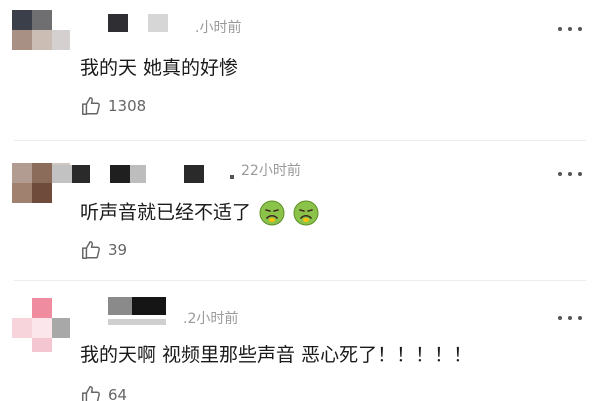 The image size is (600, 401). What do you see at coordinates (103, 250) in the screenshot?
I see `like-button: 39` at bounding box center [103, 250].